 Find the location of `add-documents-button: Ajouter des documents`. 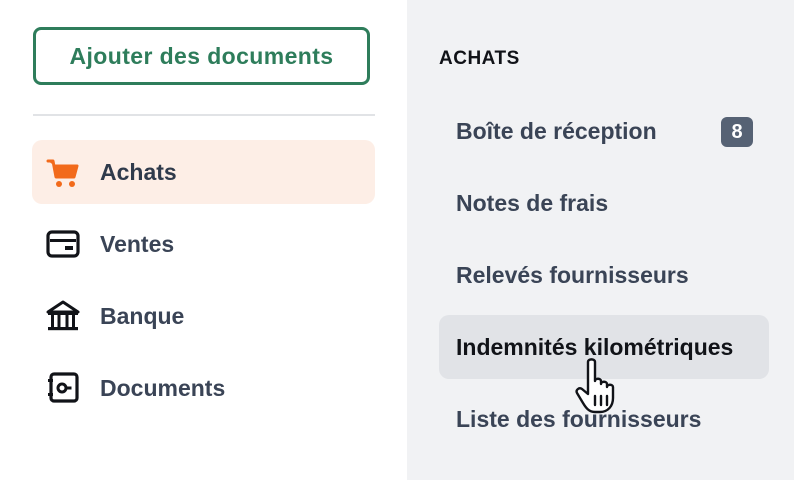

add-documents-button: Ajouter des documents is located at coordinates (201, 56).